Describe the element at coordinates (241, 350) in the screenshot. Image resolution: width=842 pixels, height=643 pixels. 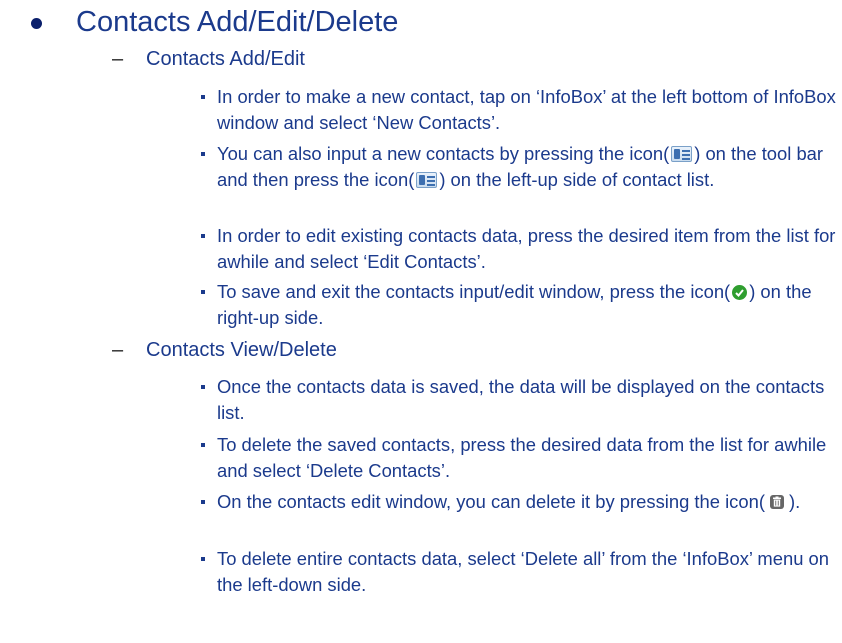
I see `section-title: Contacts View/Delete` at that location.